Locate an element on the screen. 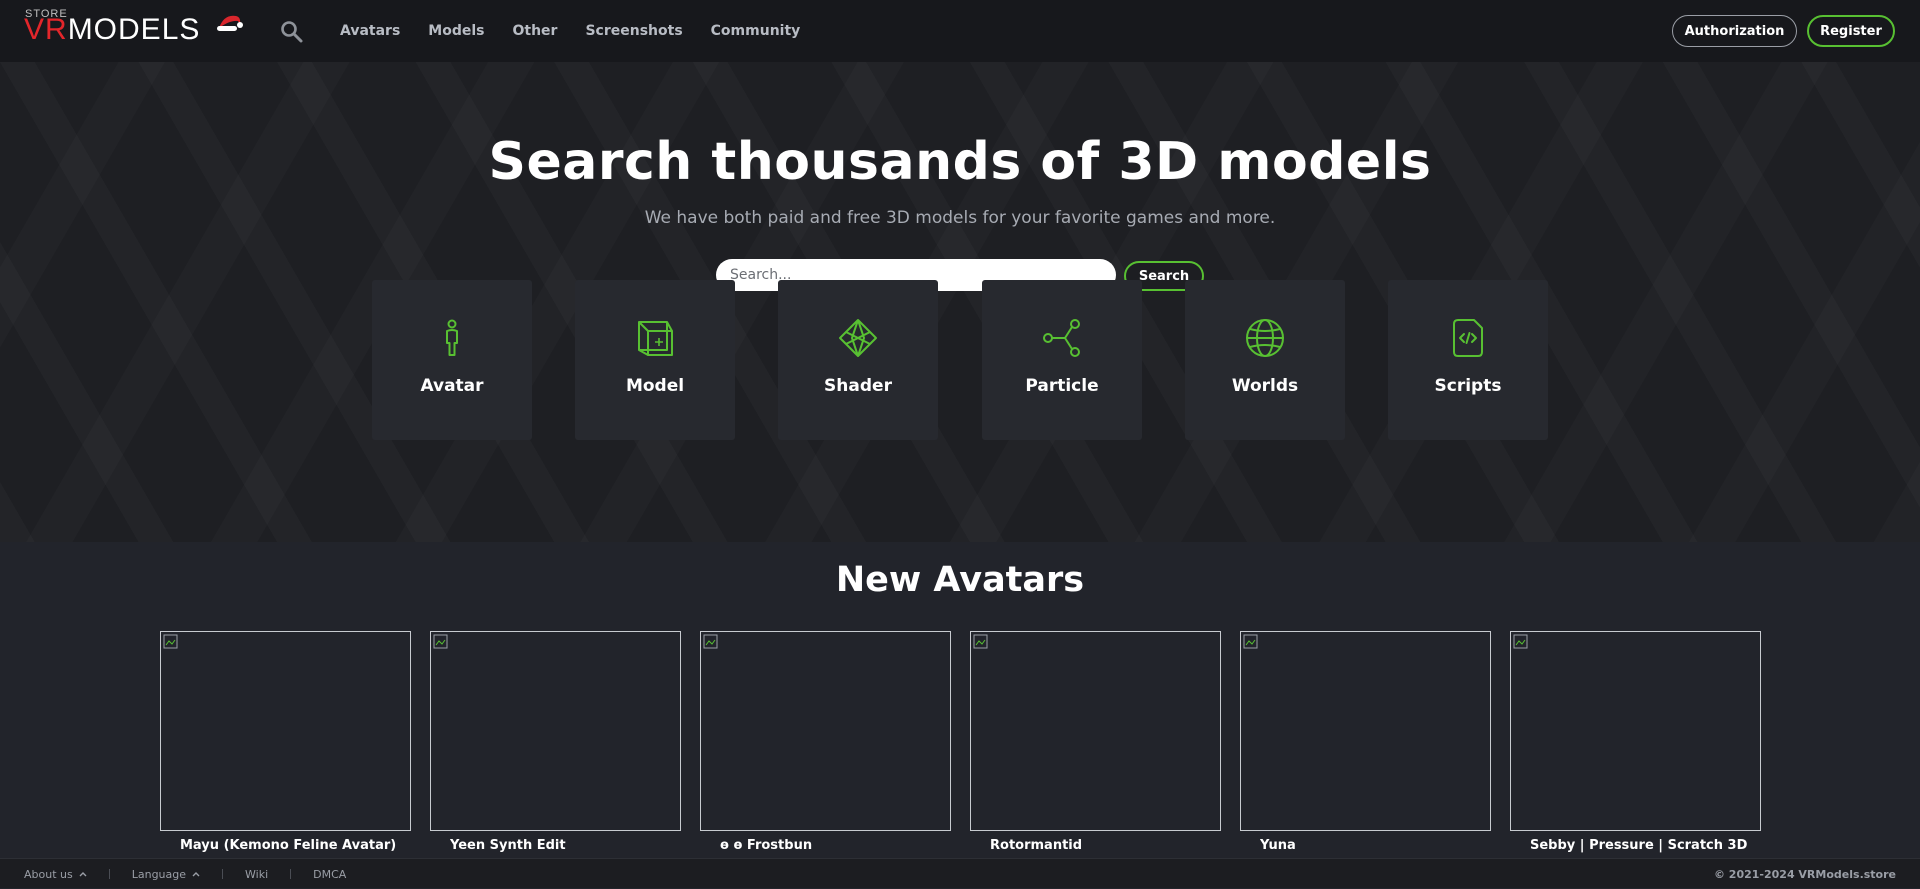 This screenshot has height=889, width=1920. nav-avatars: Avatars is located at coordinates (370, 31).